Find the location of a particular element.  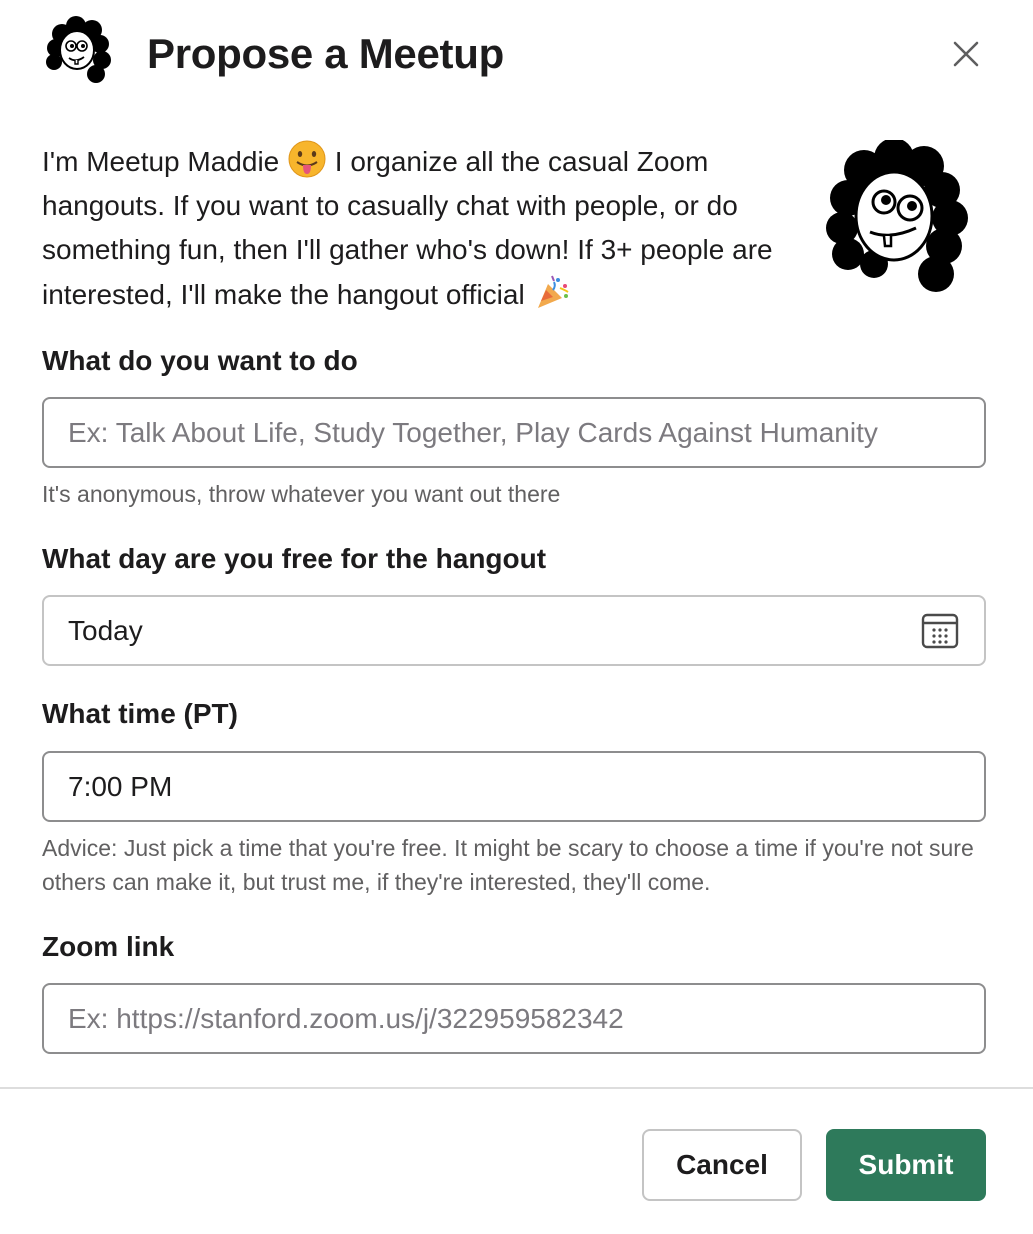

zoom-link-label: Zoom link is located at coordinates (108, 946).